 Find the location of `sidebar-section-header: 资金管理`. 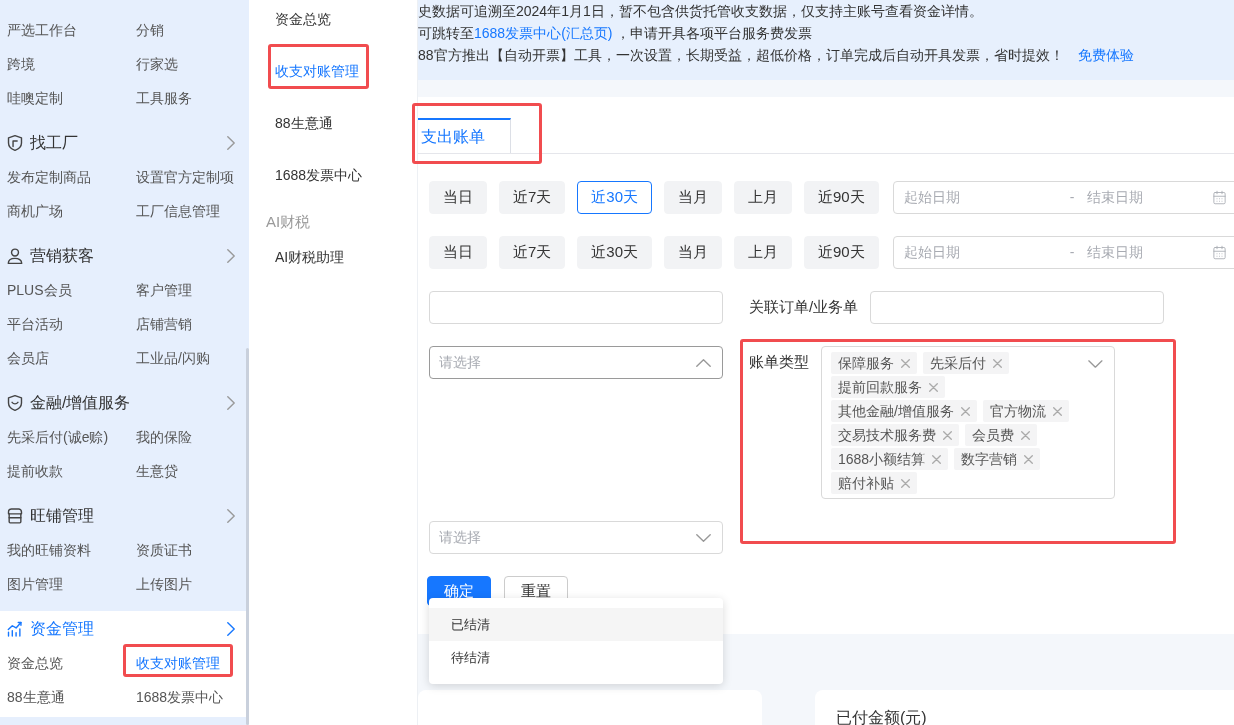

sidebar-section-header: 资金管理 is located at coordinates (123, 628).